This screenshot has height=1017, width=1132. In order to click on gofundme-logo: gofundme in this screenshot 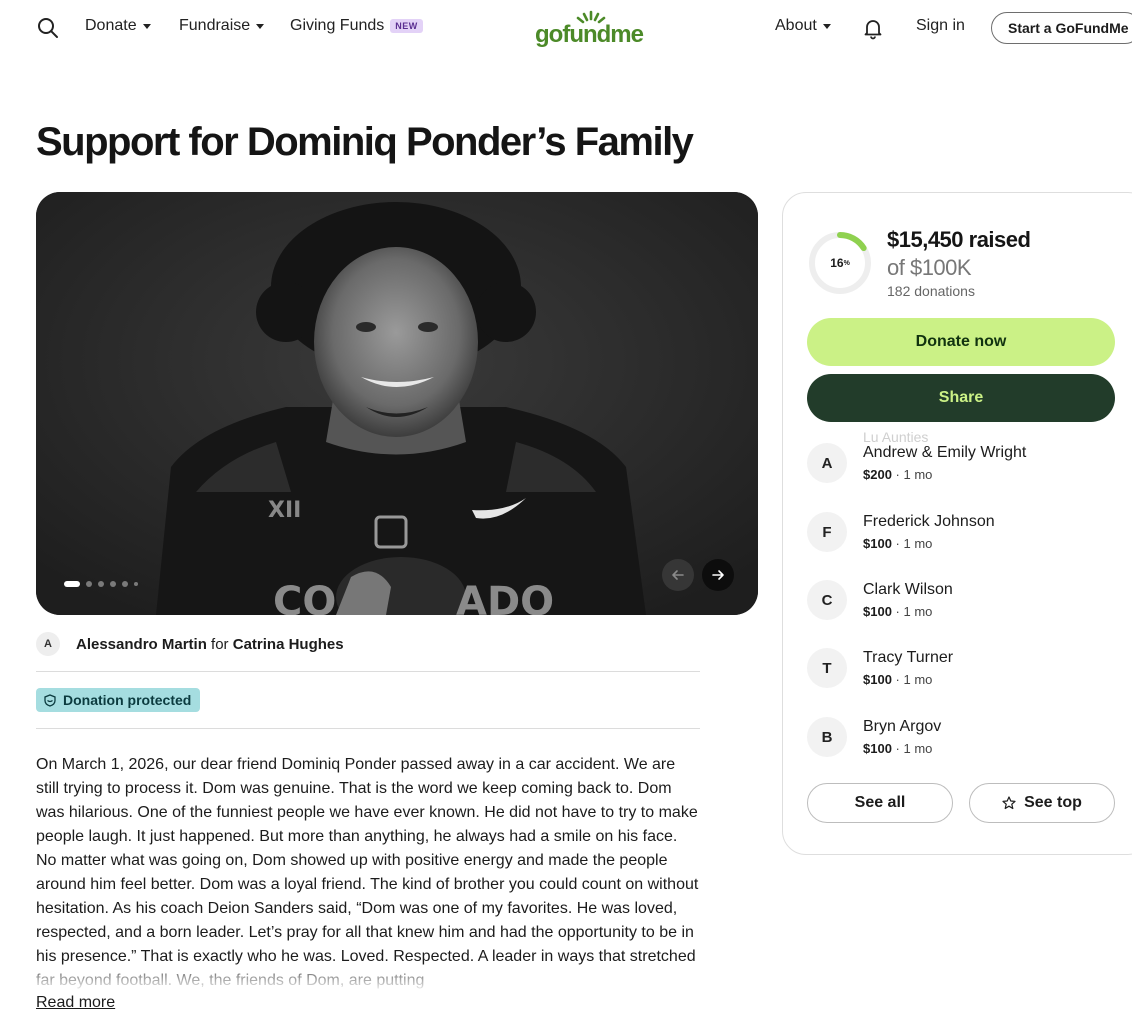, I will do `click(590, 28)`.